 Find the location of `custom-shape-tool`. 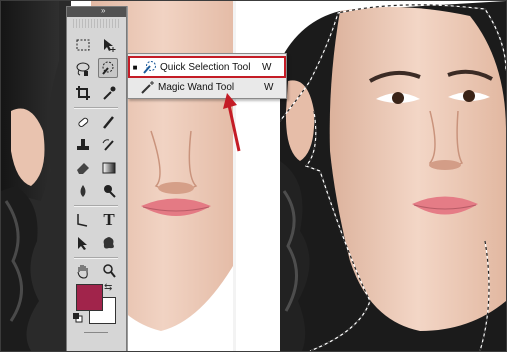

custom-shape-tool is located at coordinates (109, 243).